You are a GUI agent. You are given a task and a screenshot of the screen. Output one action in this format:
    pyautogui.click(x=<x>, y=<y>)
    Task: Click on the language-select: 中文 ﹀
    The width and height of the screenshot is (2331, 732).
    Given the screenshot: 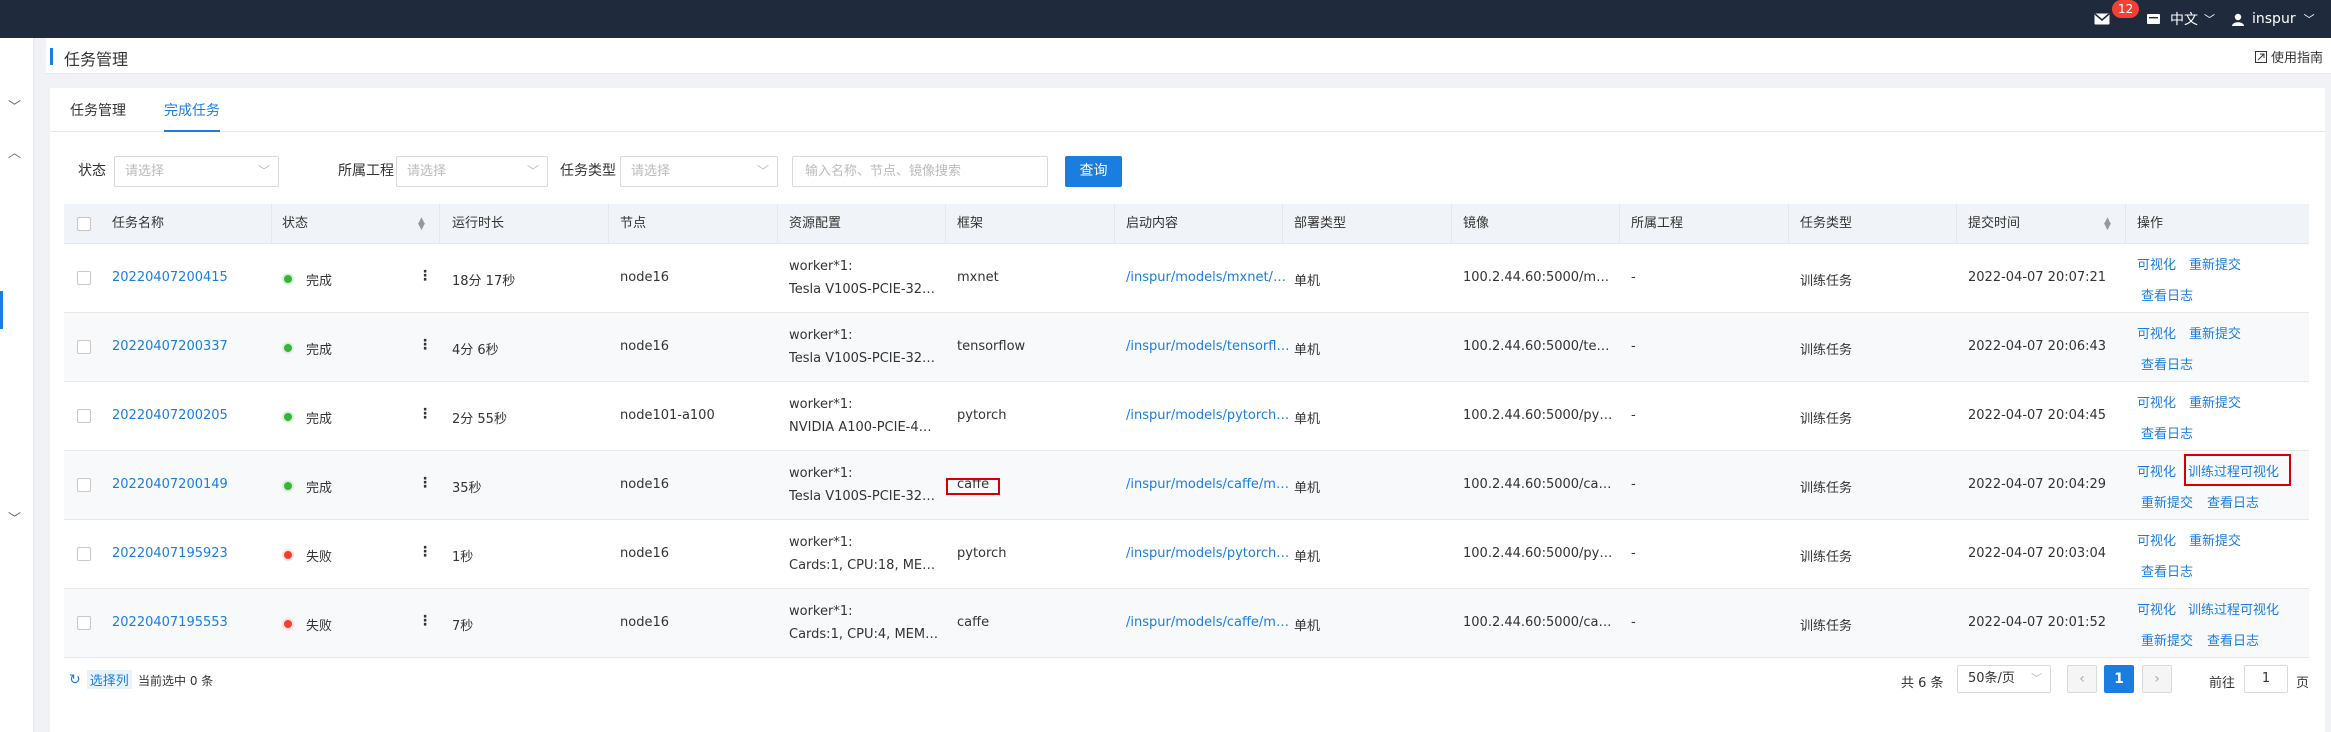 What is the action you would take?
    pyautogui.click(x=2192, y=19)
    